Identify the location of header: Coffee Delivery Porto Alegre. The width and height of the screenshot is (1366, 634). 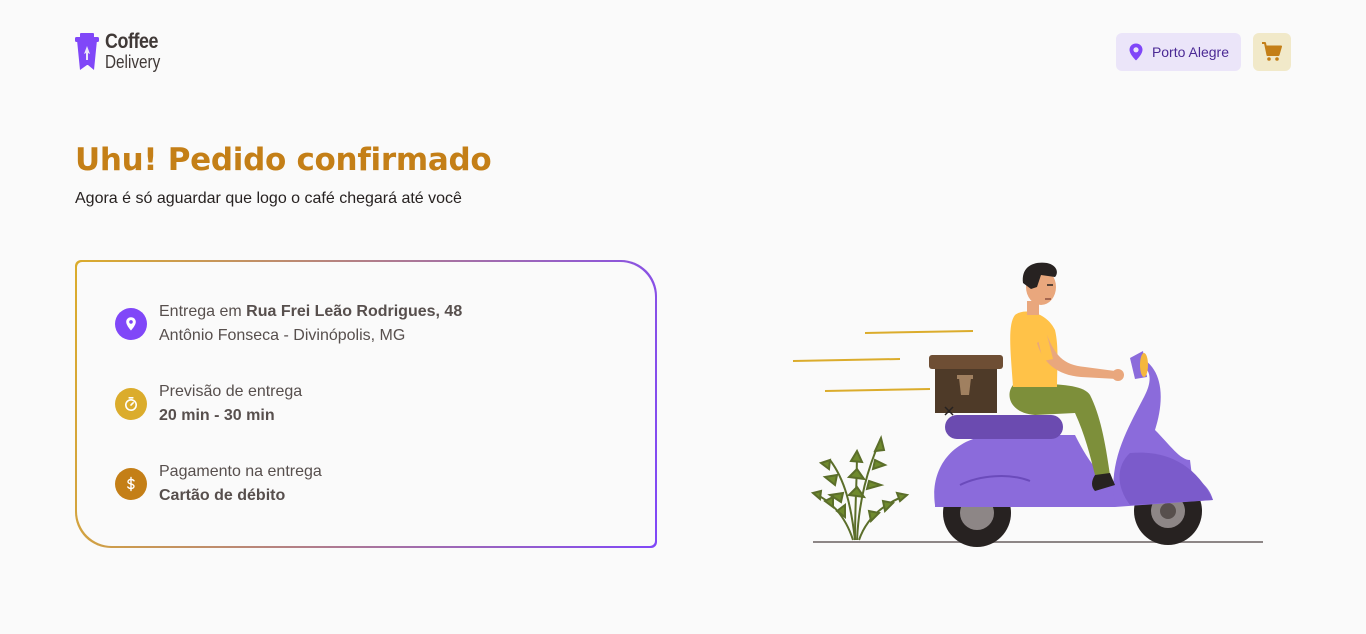
(683, 52).